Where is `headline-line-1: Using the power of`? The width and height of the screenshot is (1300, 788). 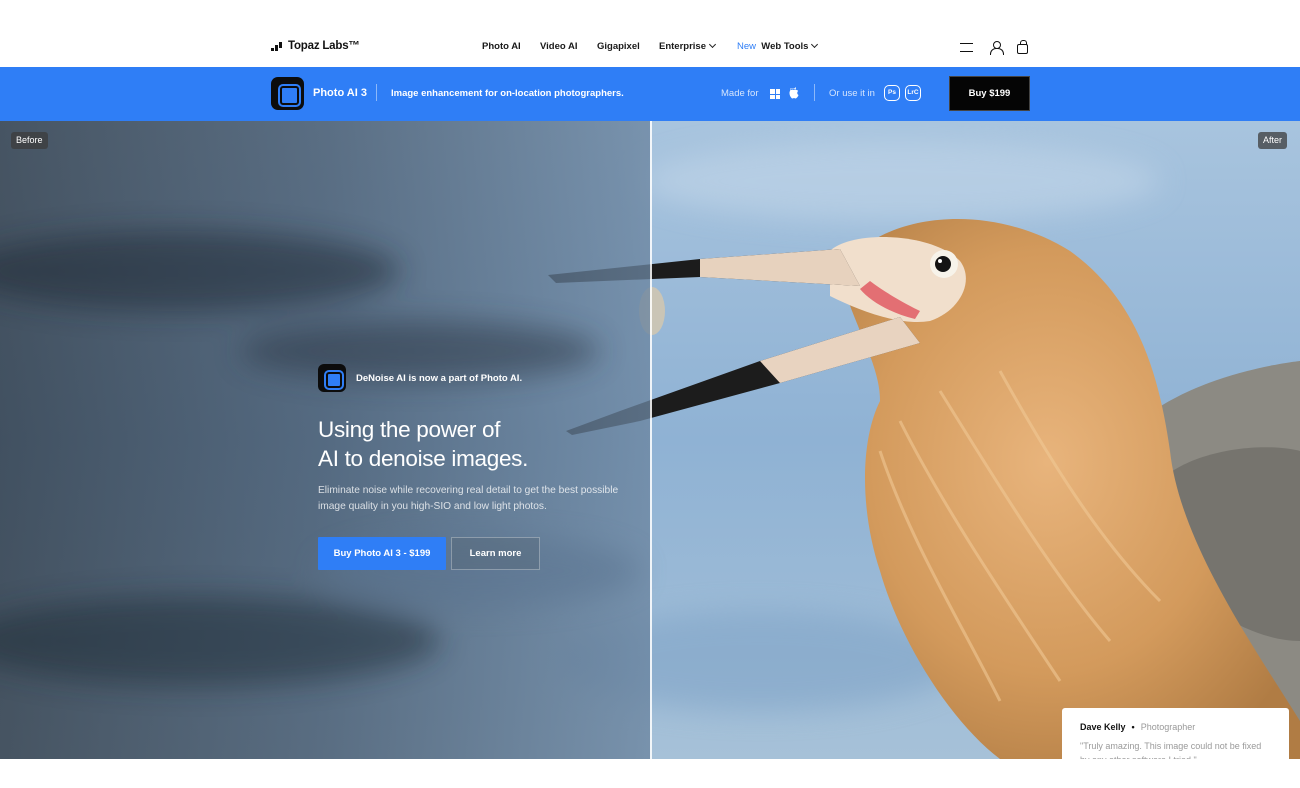
headline-line-1: Using the power of is located at coordinates (409, 429).